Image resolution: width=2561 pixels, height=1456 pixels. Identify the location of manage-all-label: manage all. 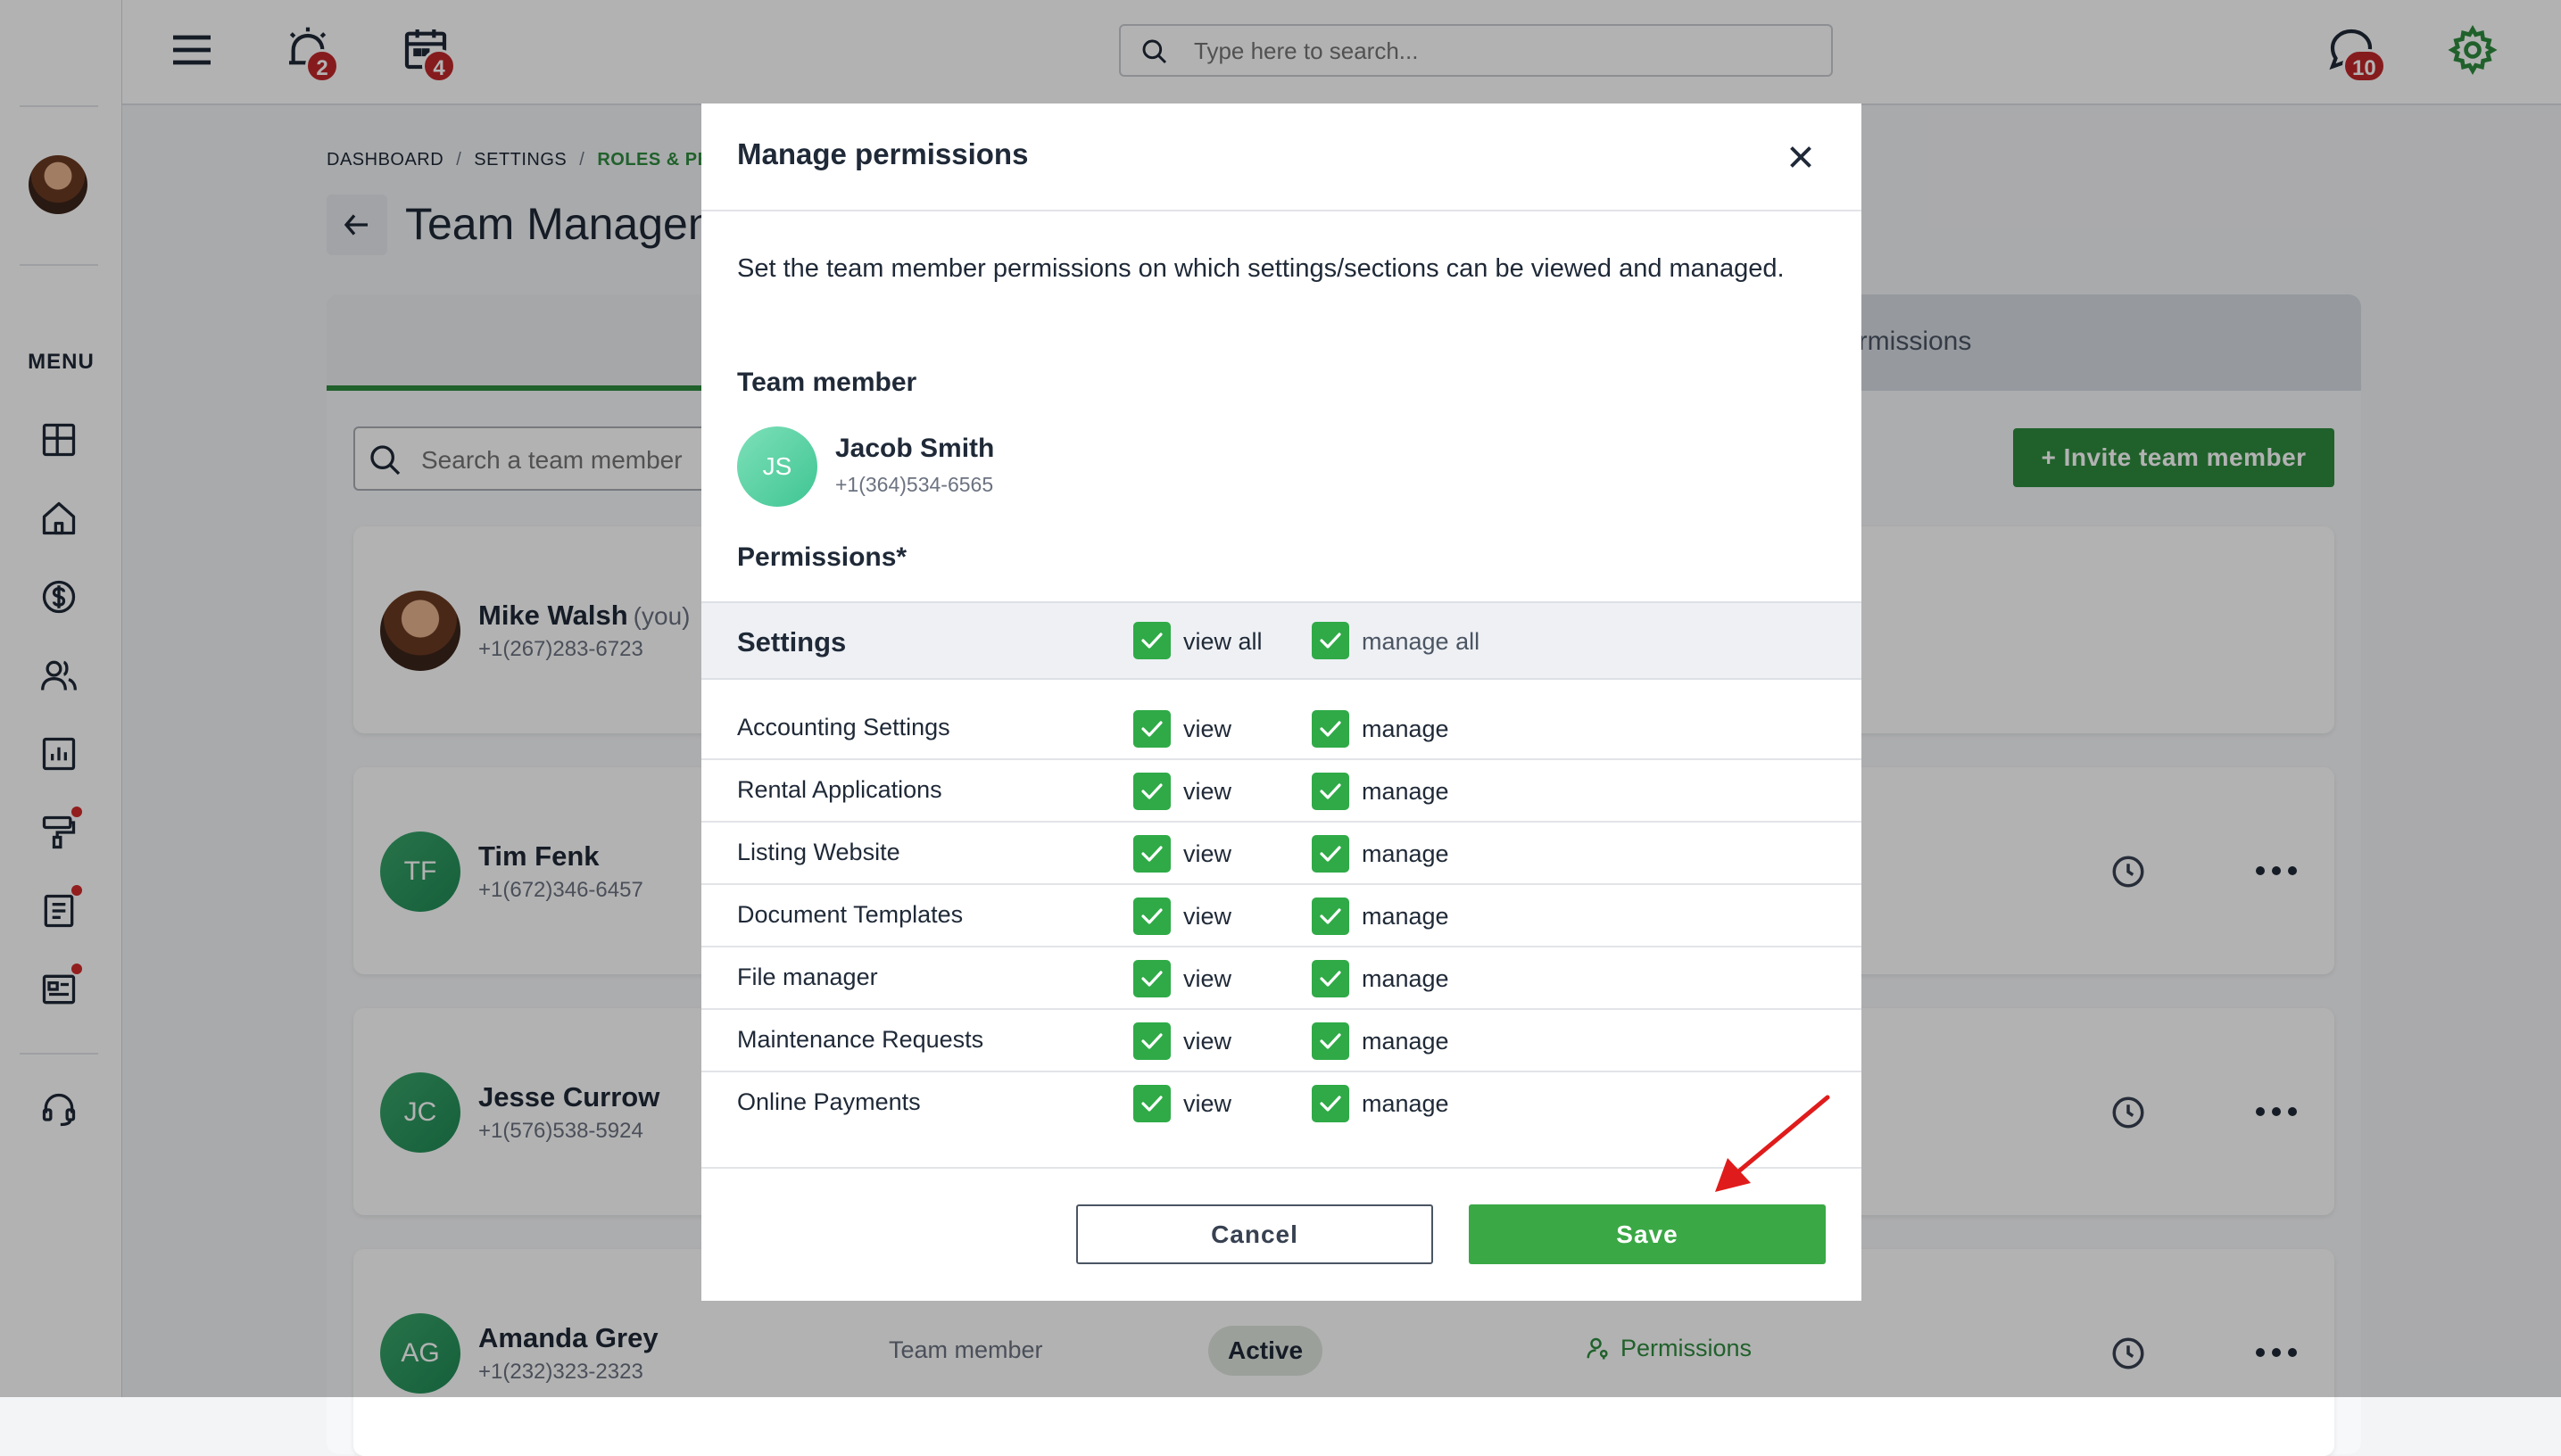
(1421, 642).